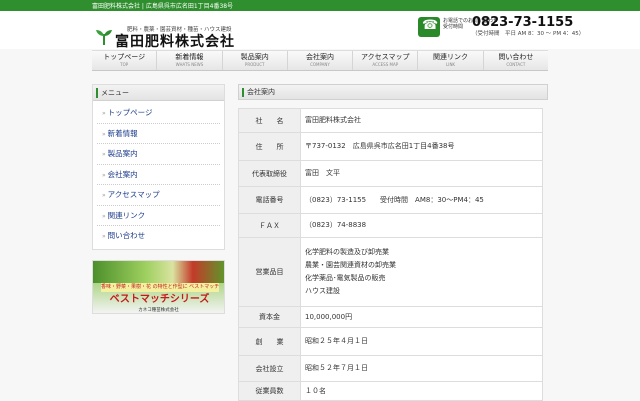  Describe the element at coordinates (158, 271) in the screenshot. I see `banner-vegetables-image` at that location.